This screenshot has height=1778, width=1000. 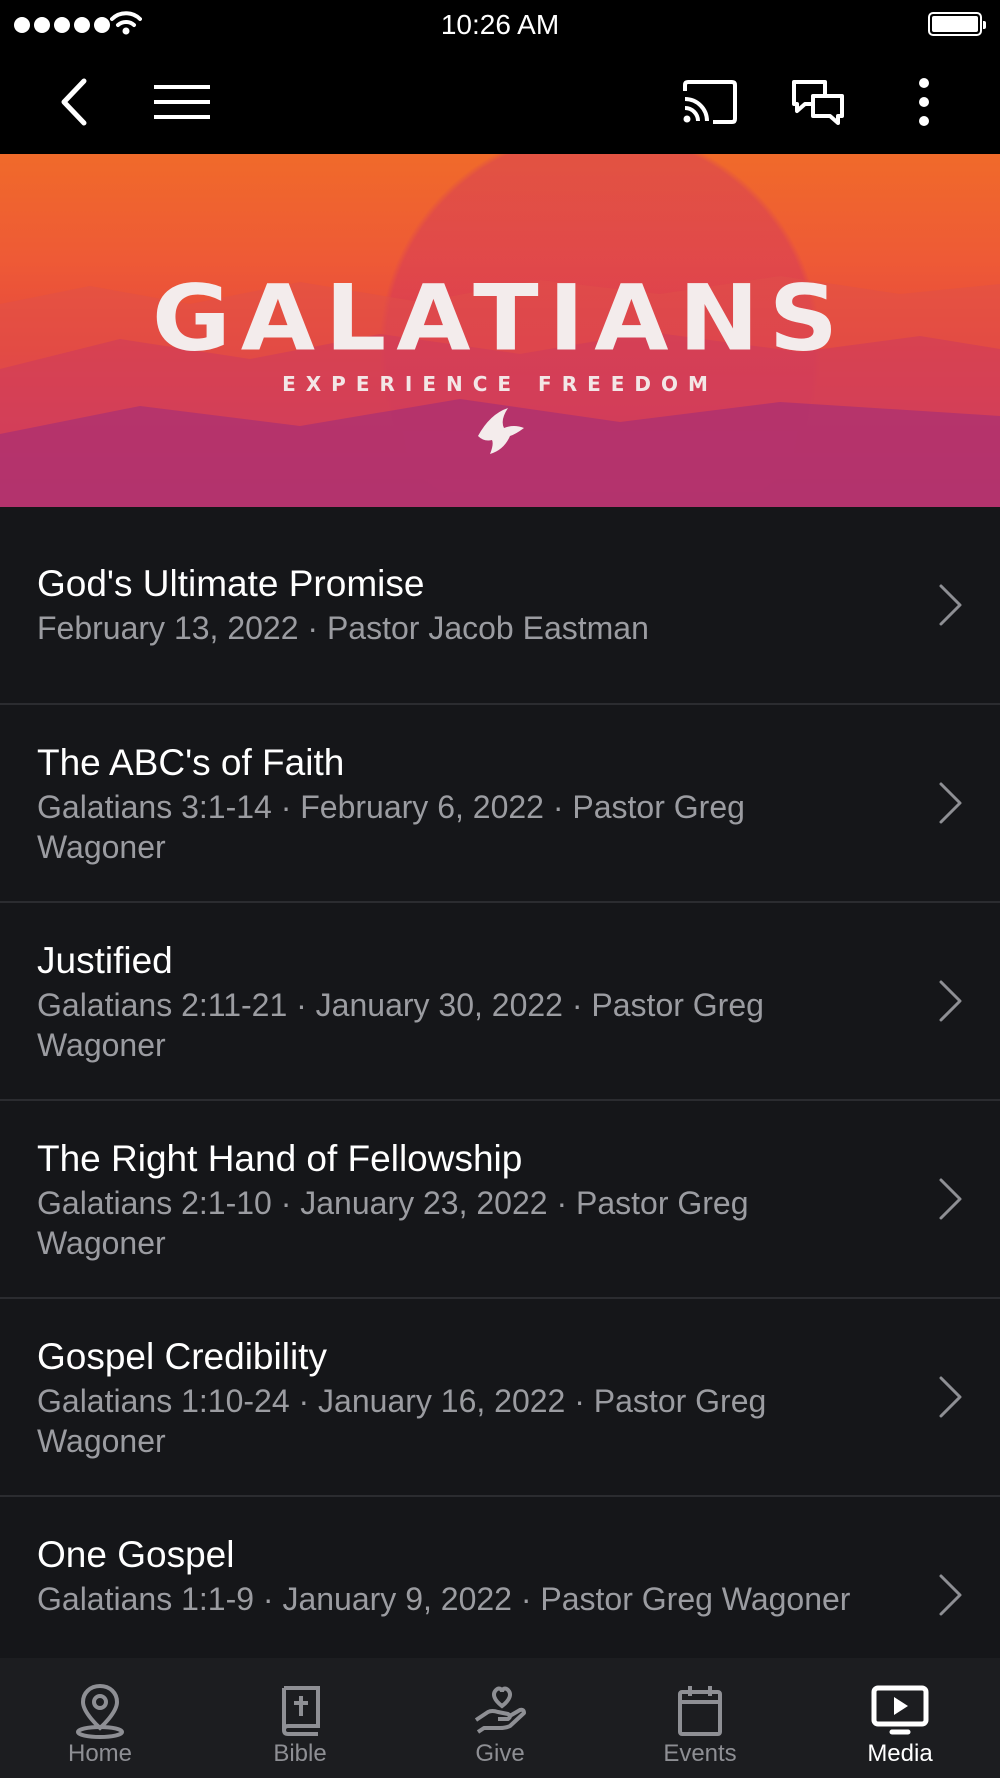 What do you see at coordinates (182, 1356) in the screenshot?
I see `sermon-title: Gospel Credibility` at bounding box center [182, 1356].